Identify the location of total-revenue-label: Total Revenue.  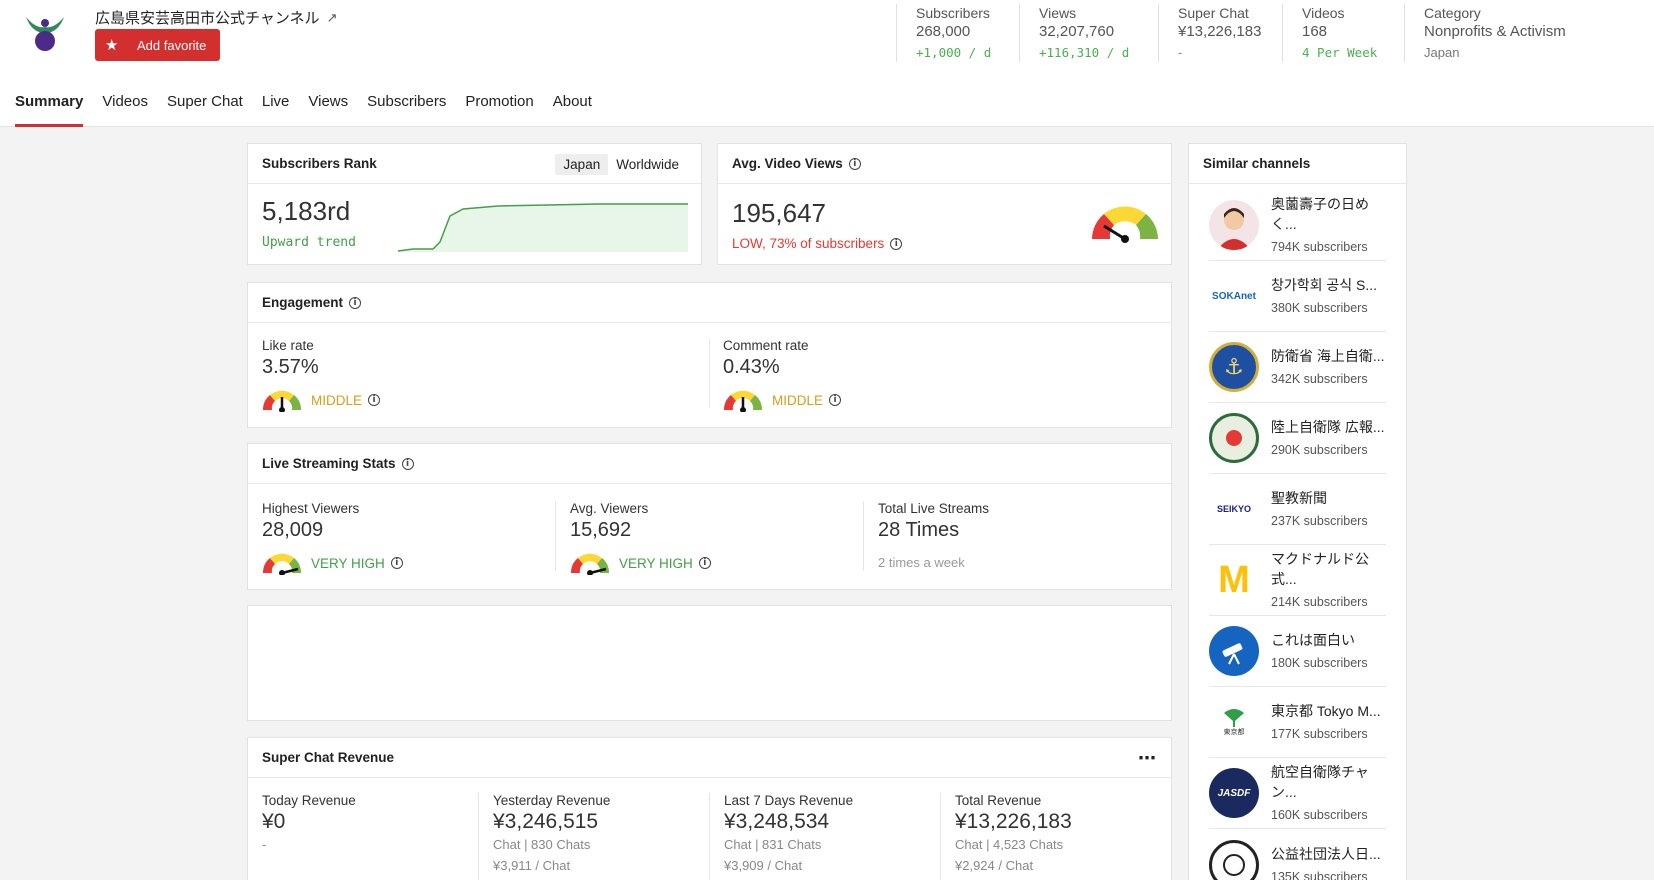
(998, 800).